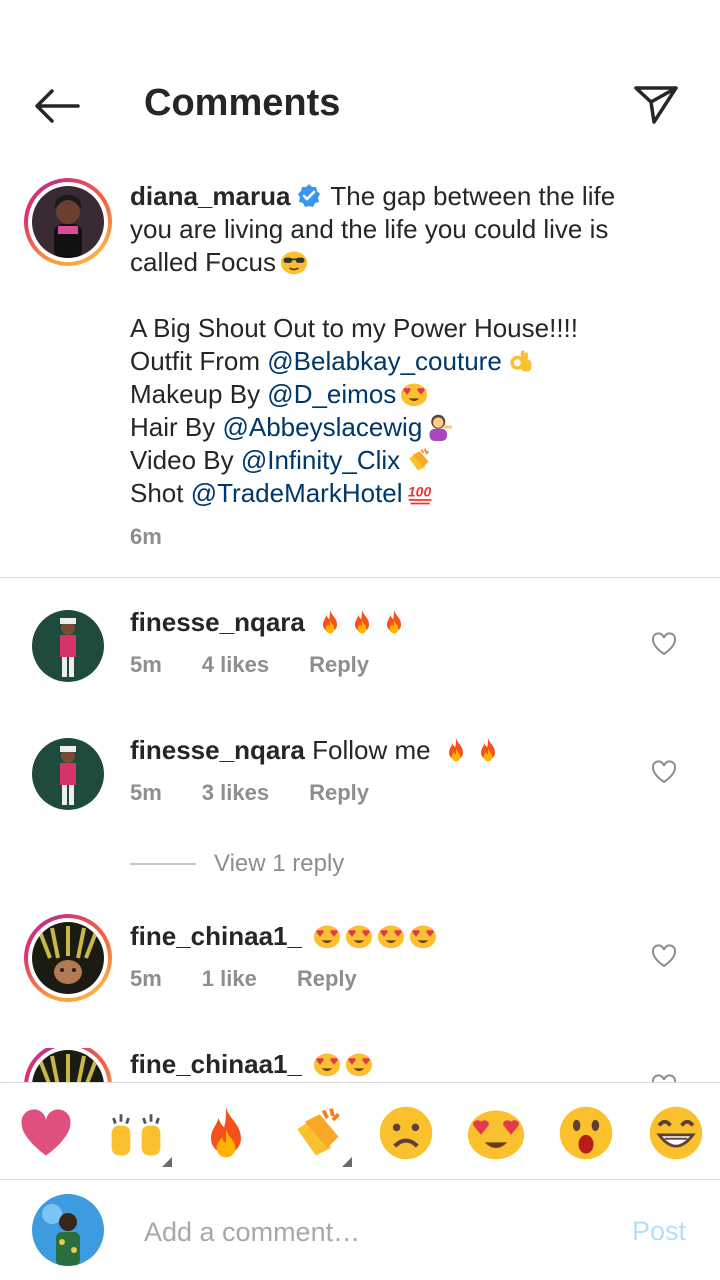  I want to click on arrow-left-icon, so click(57, 106).